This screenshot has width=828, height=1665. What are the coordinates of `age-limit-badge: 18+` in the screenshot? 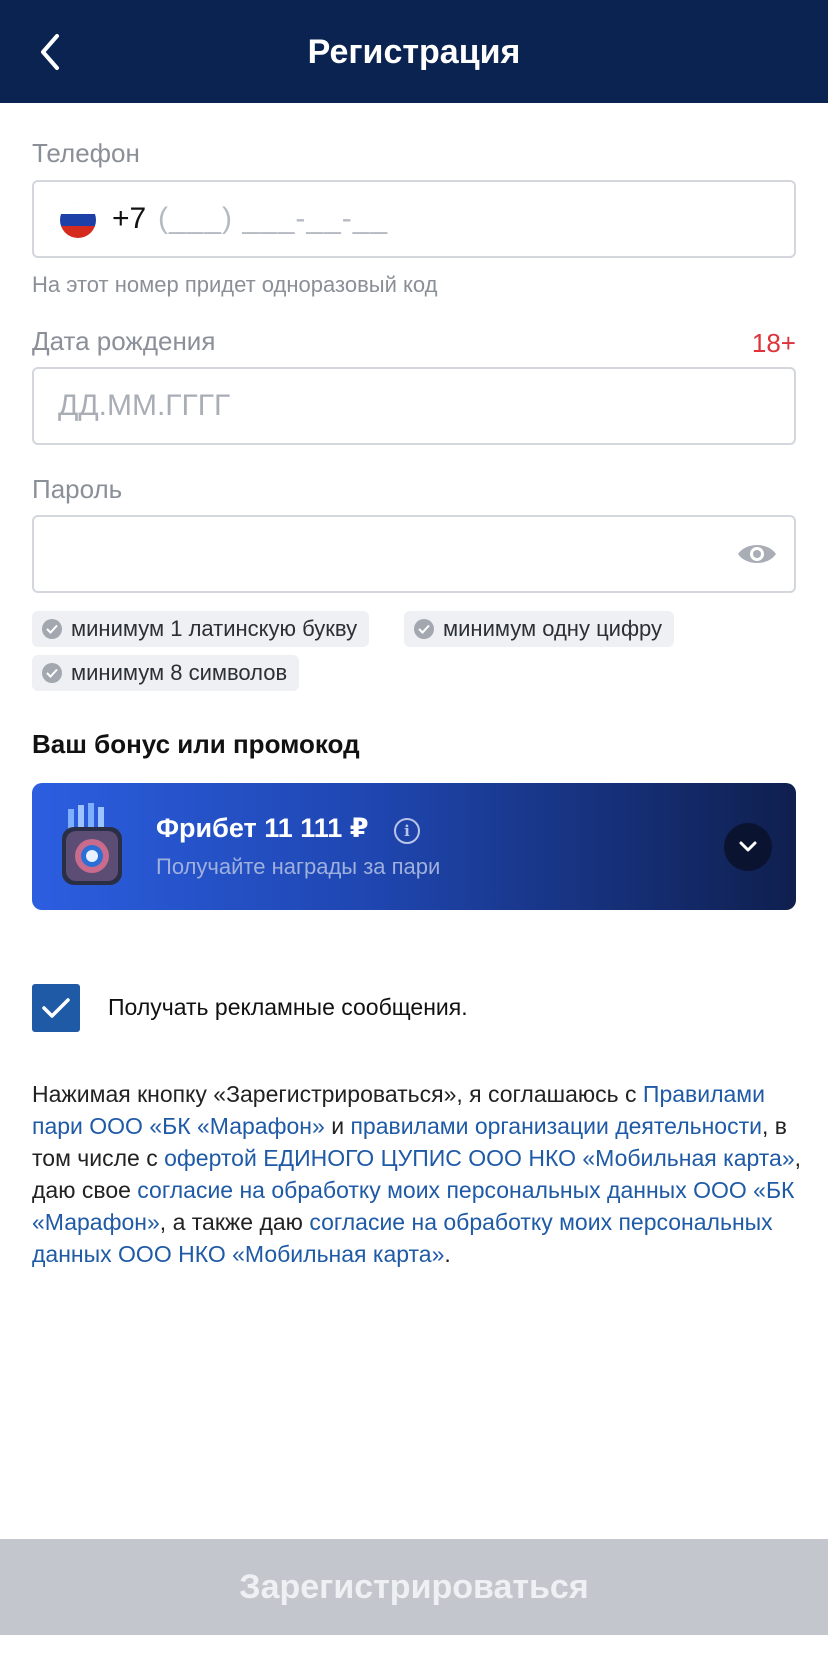 It's located at (773, 343).